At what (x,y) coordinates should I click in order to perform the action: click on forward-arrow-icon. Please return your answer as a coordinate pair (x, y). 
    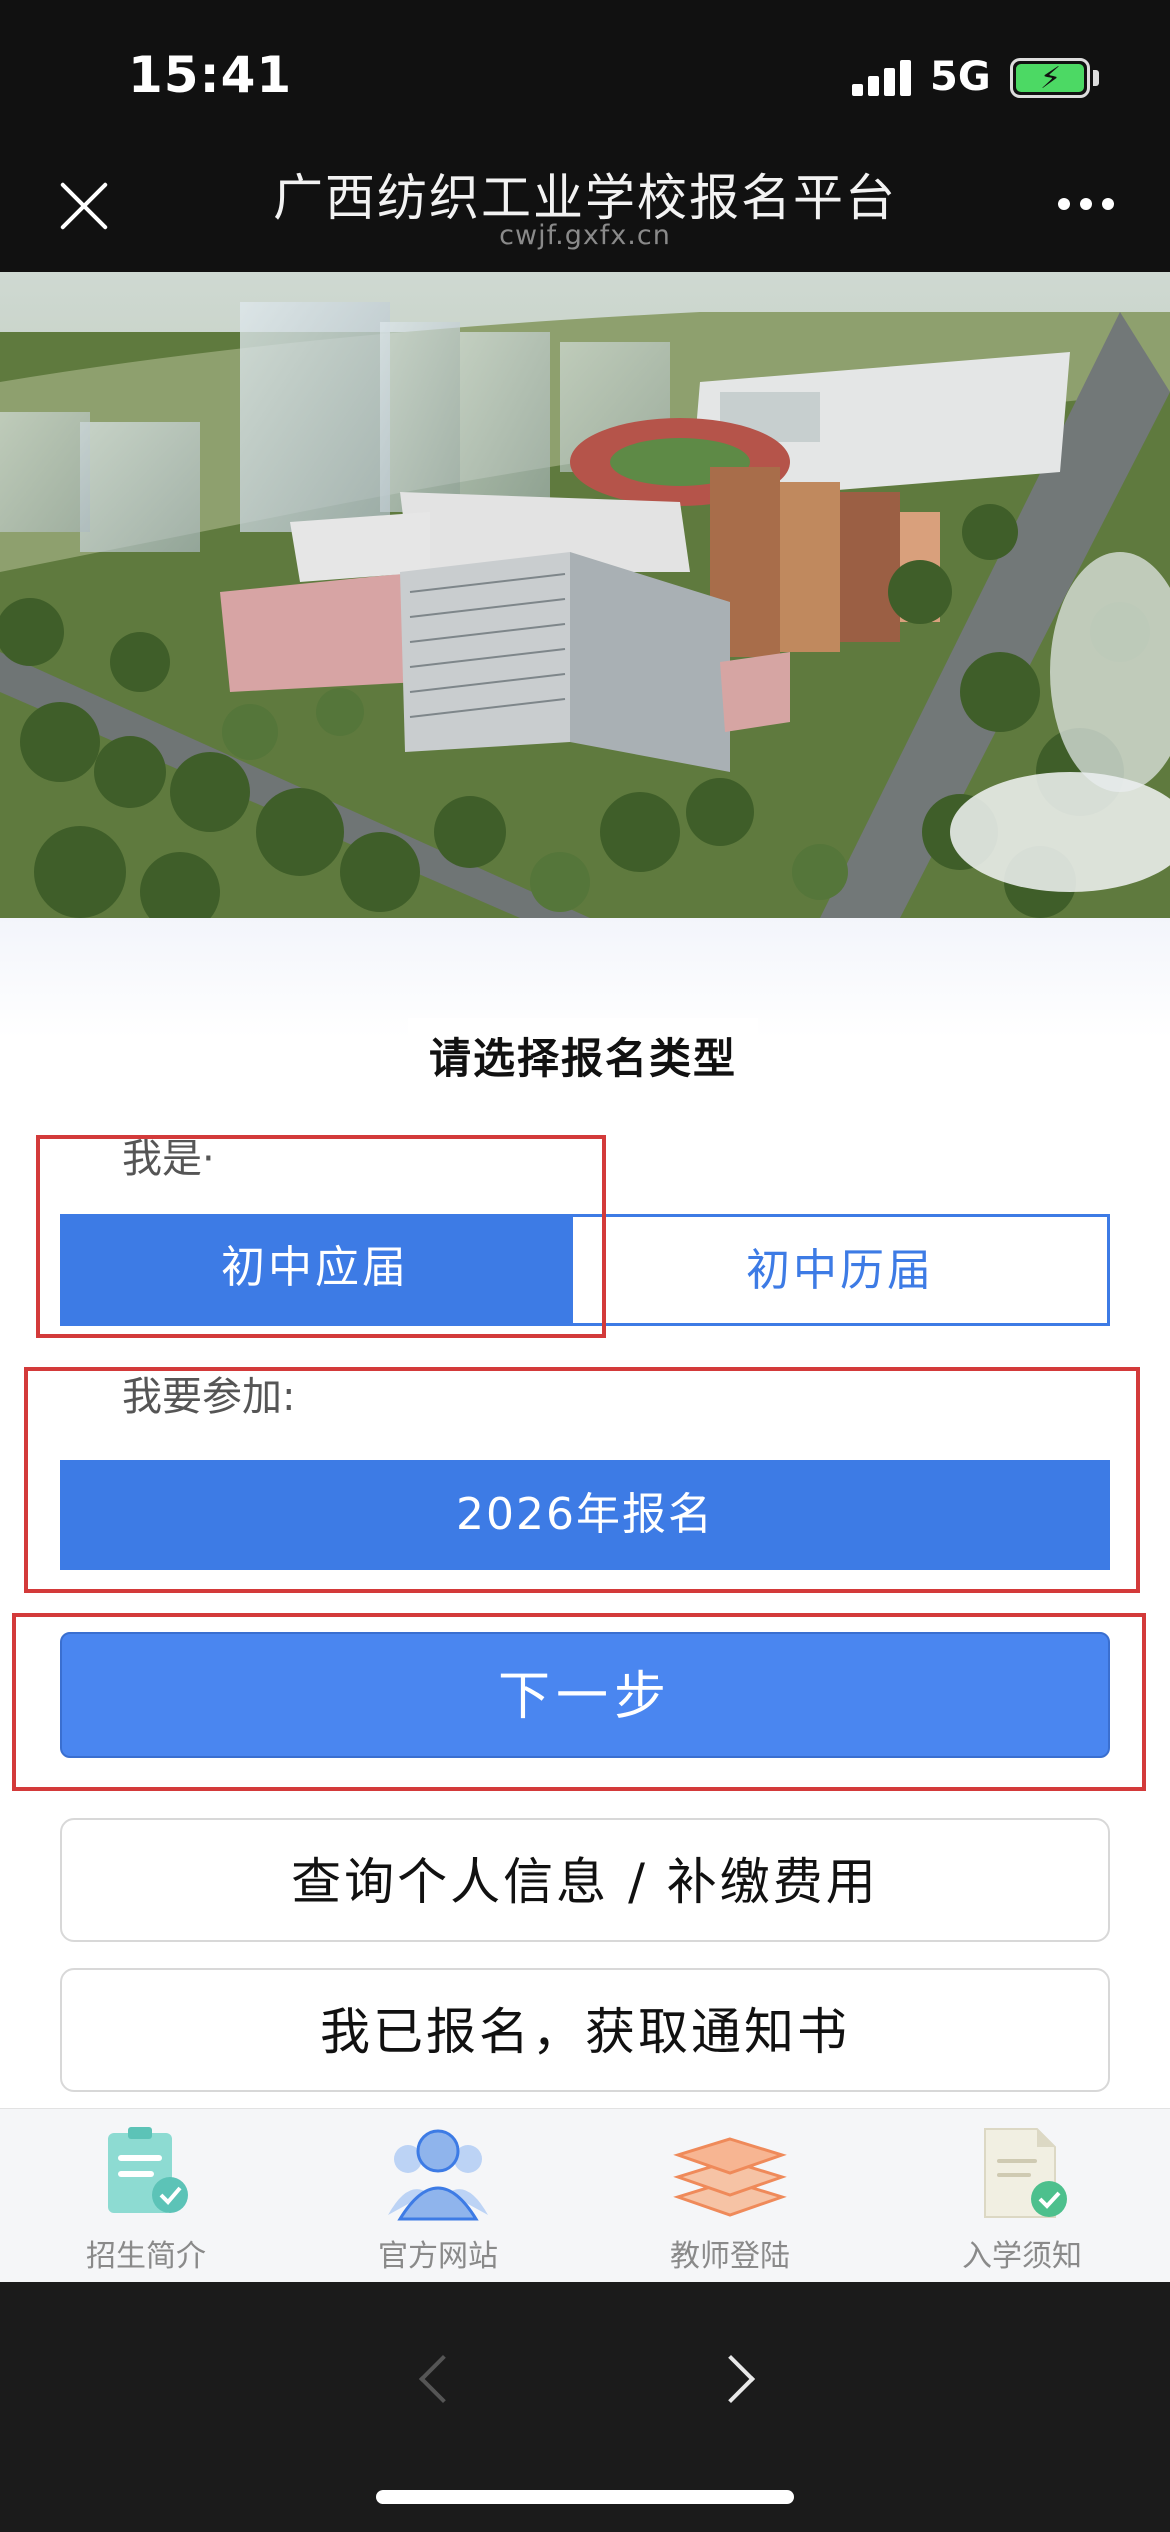
    Looking at the image, I should click on (731, 2379).